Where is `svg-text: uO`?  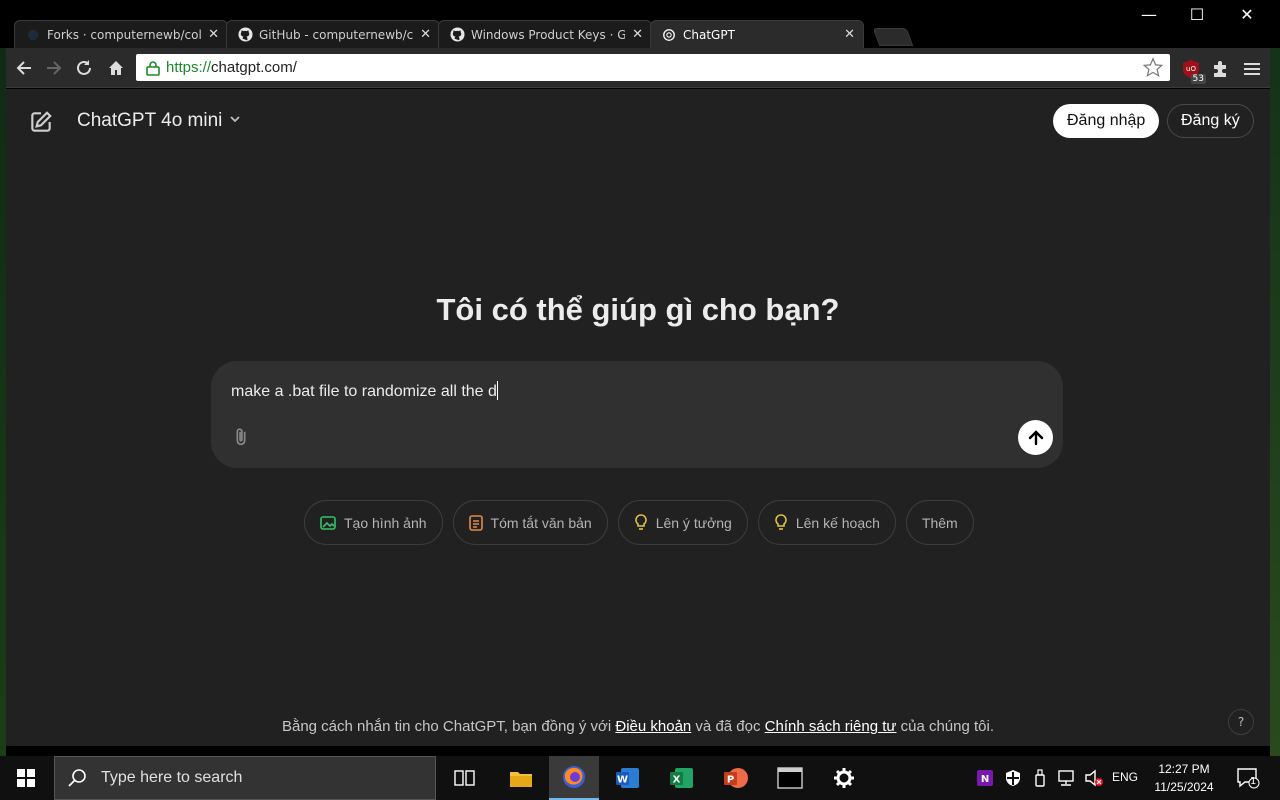
svg-text: uO is located at coordinates (1191, 69).